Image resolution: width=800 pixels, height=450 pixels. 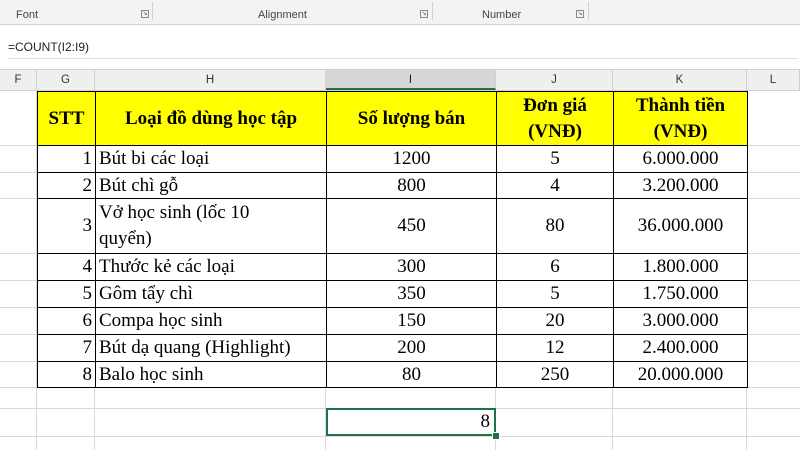 What do you see at coordinates (411, 374) in the screenshot?
I see `cell-qty: 80` at bounding box center [411, 374].